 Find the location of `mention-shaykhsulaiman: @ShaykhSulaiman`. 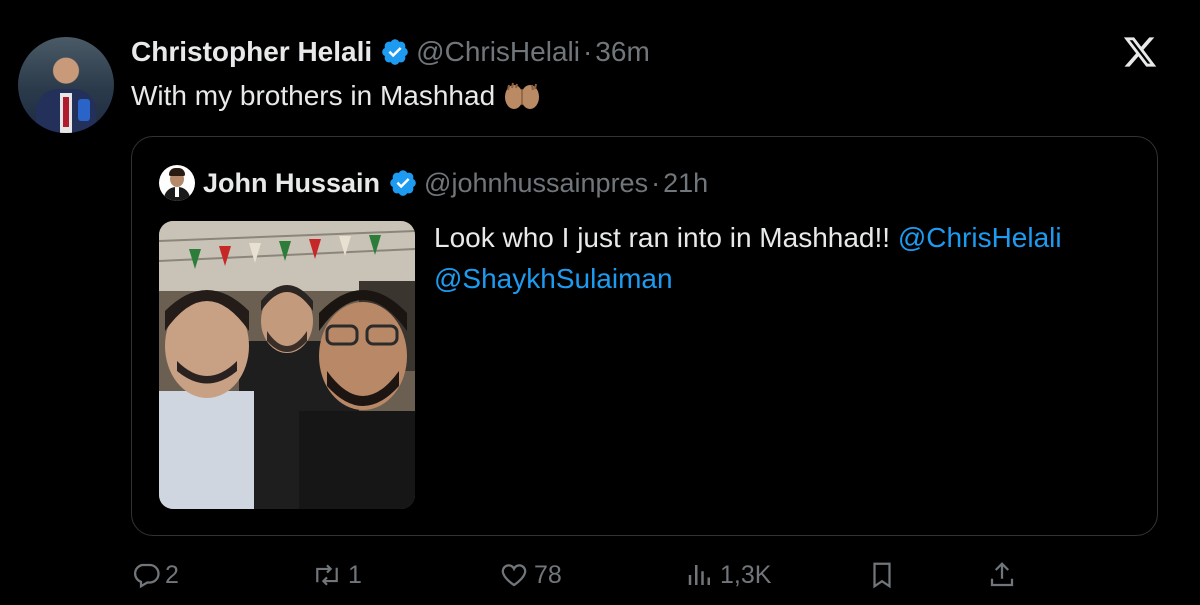

mention-shaykhsulaiman: @ShaykhSulaiman is located at coordinates (553, 278).